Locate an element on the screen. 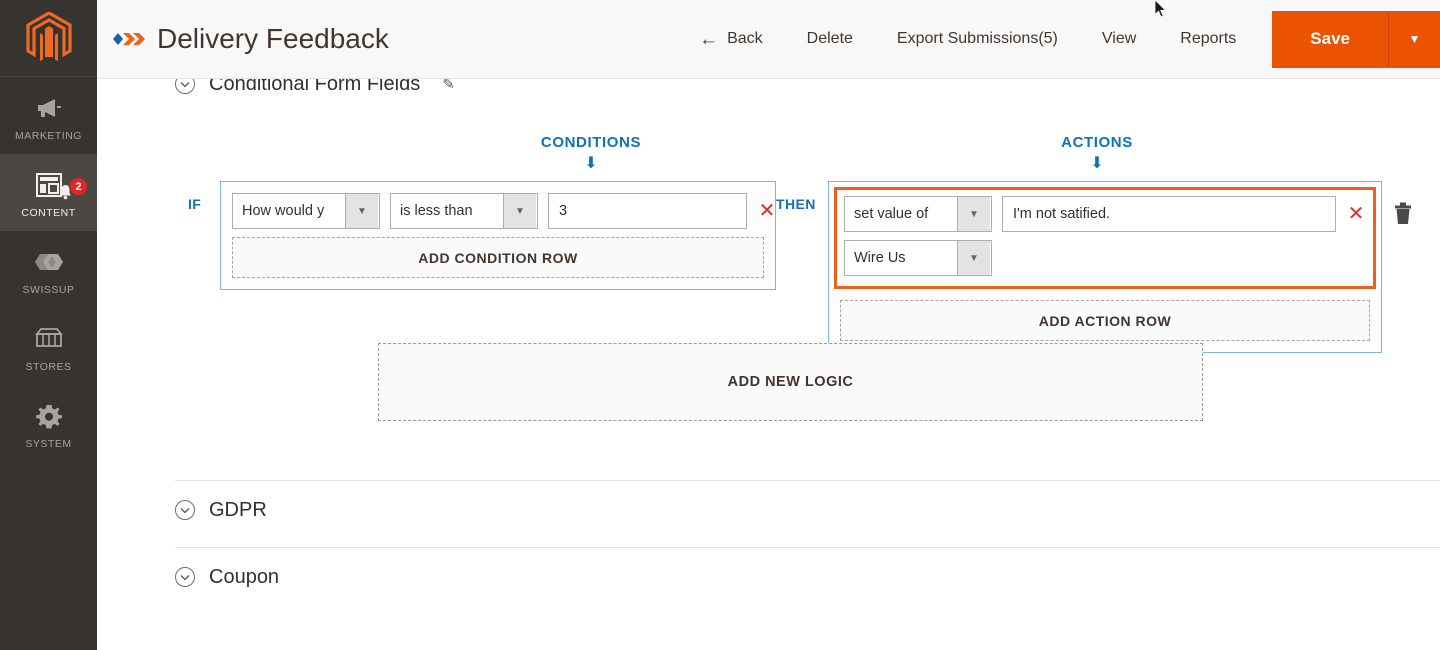 This screenshot has height=650, width=1440. conditions-rows: How would y ▼ is less than ▼ 3 ✕ is located at coordinates (498, 205).